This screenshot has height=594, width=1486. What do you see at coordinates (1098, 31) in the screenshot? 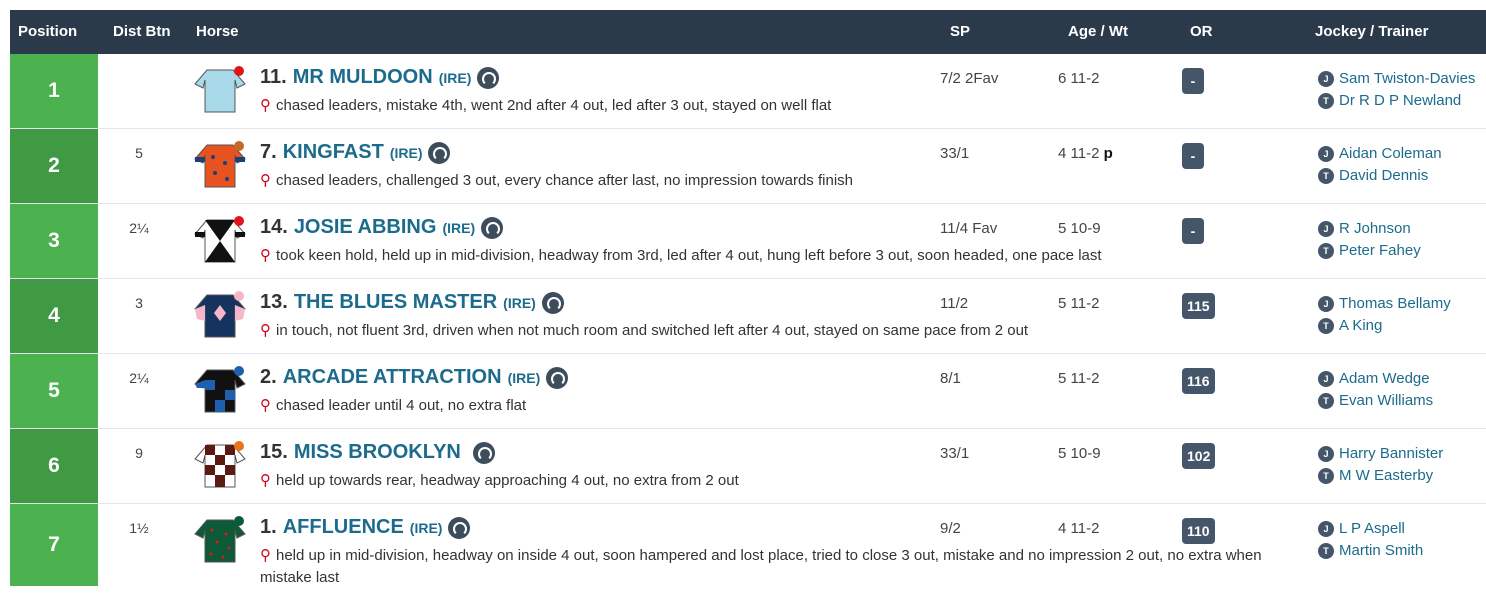
I see `header-age-wt: Age / Wt` at bounding box center [1098, 31].